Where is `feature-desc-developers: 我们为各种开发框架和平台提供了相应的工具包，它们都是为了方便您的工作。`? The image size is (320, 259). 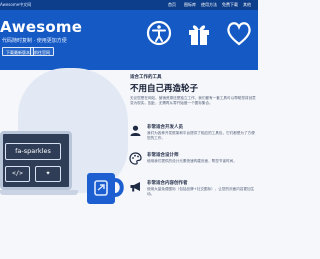 feature-desc-developers: 我们为各种开发框架和平台提供了相应的工具包，它们都是为了方便您的工作。 is located at coordinates (201, 136).